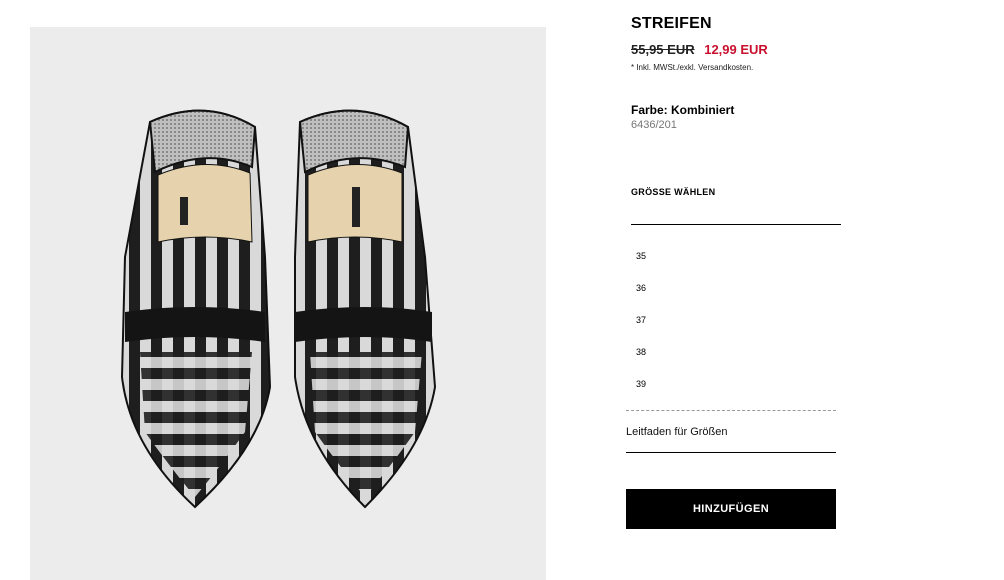 This screenshot has width=1004, height=580. Describe the element at coordinates (736, 224) in the screenshot. I see `size-heading-divider` at that location.